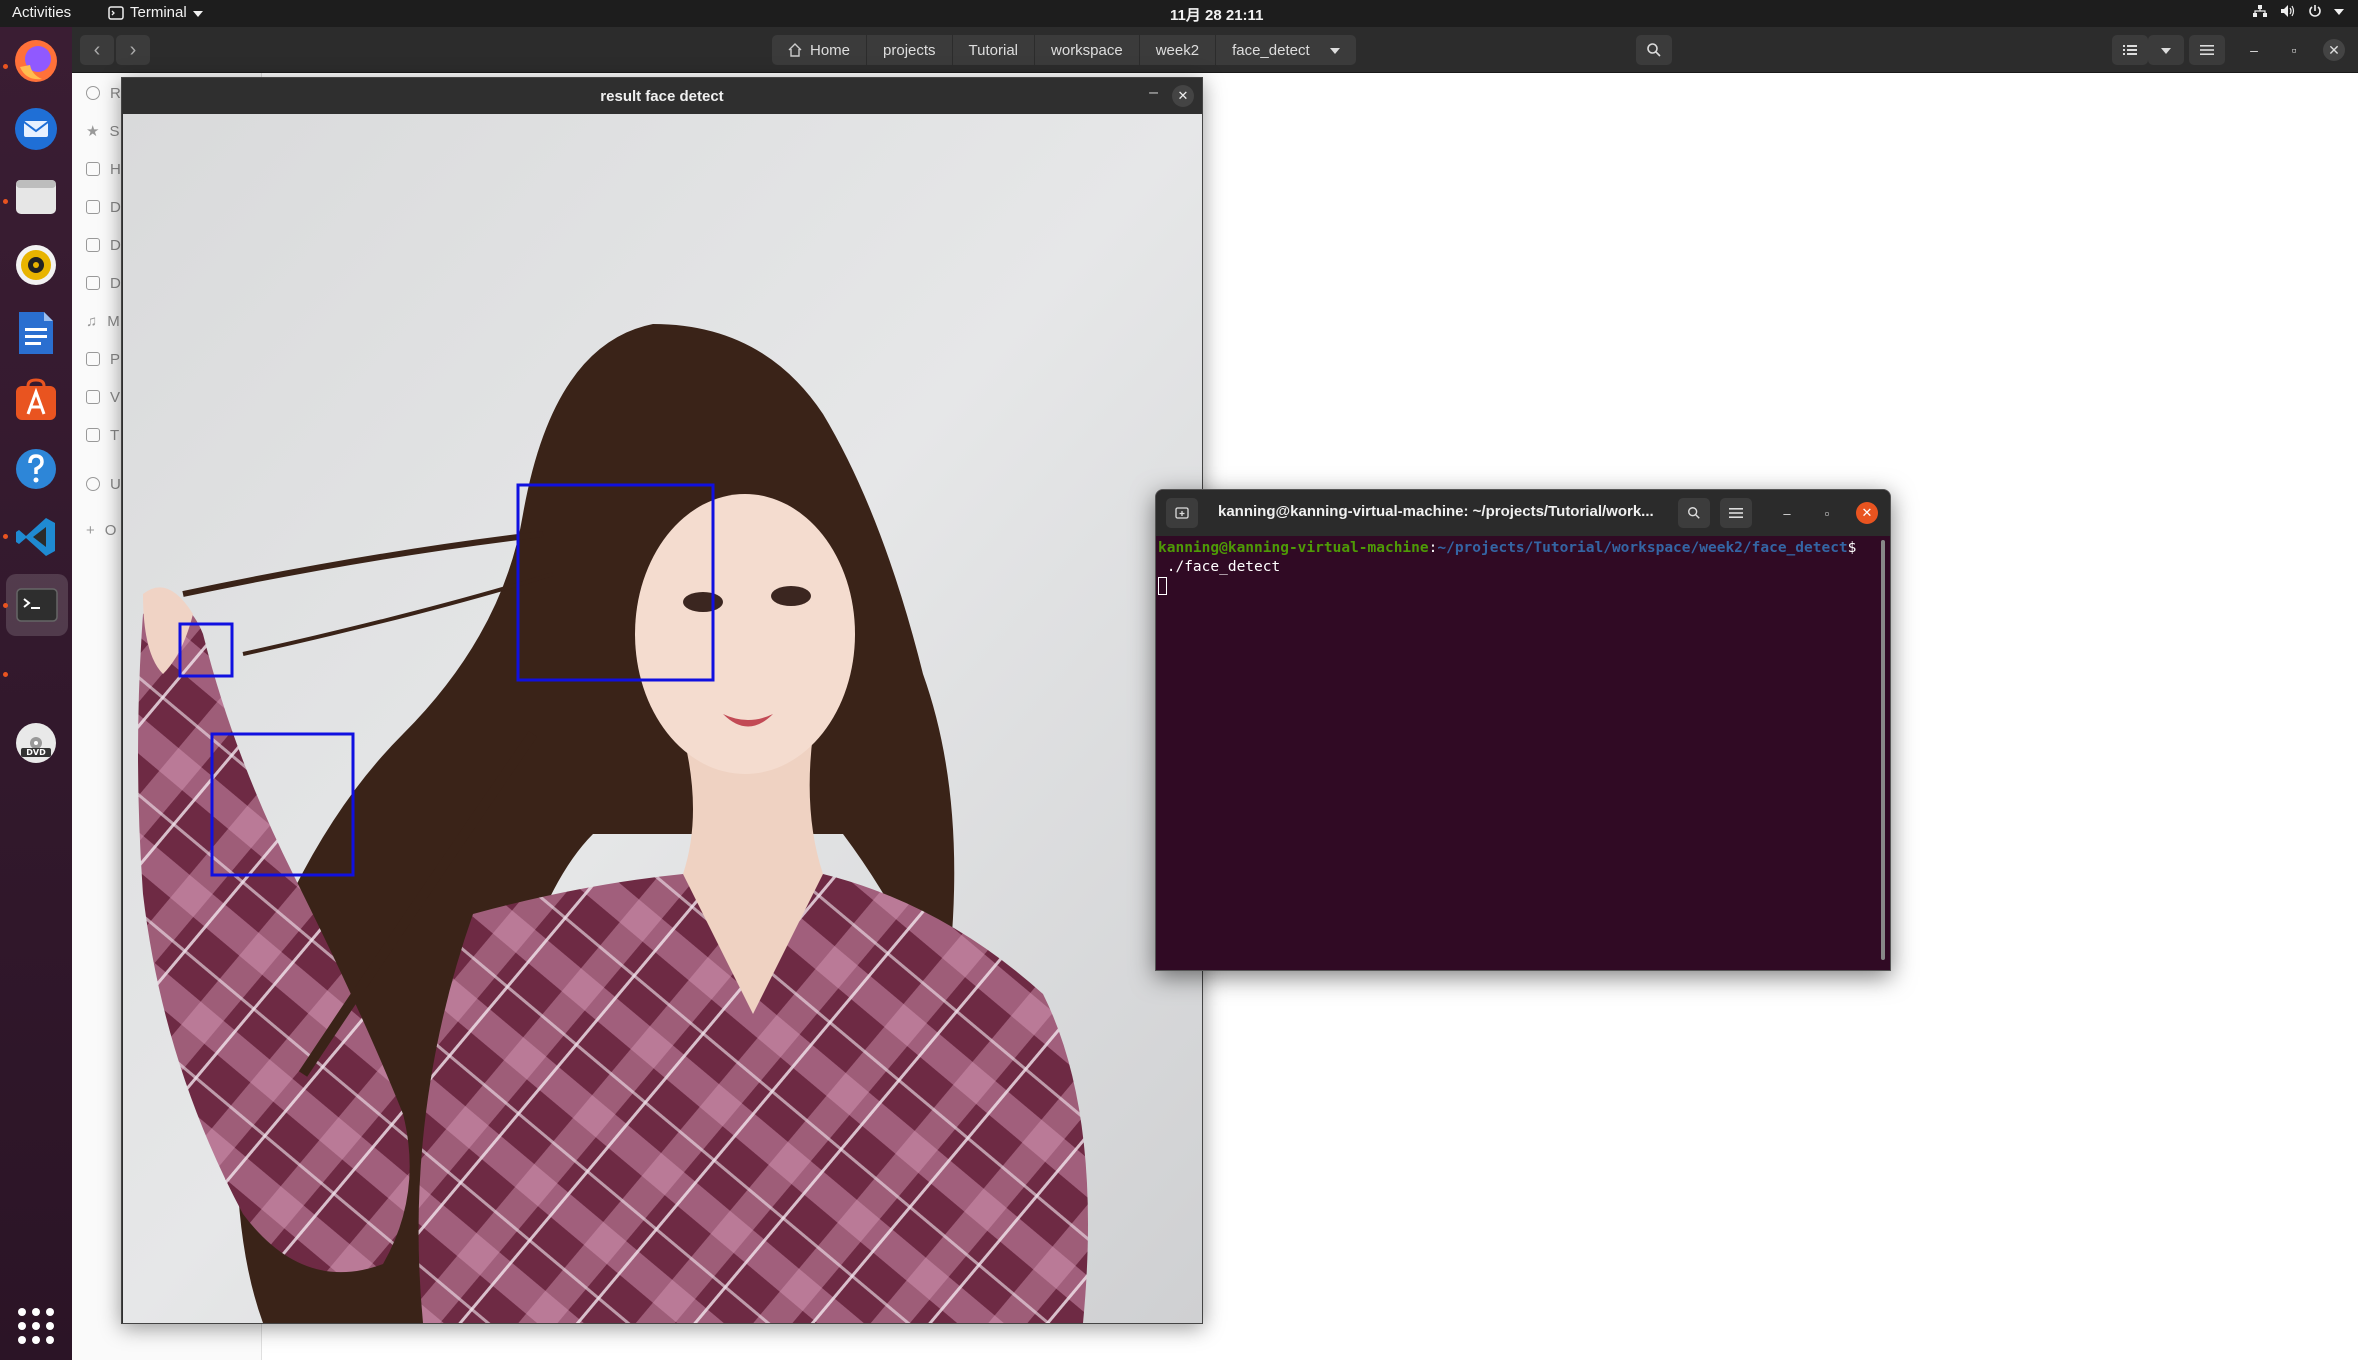  Describe the element at coordinates (115, 93) in the screenshot. I see `sidebar-item-label: R` at that location.